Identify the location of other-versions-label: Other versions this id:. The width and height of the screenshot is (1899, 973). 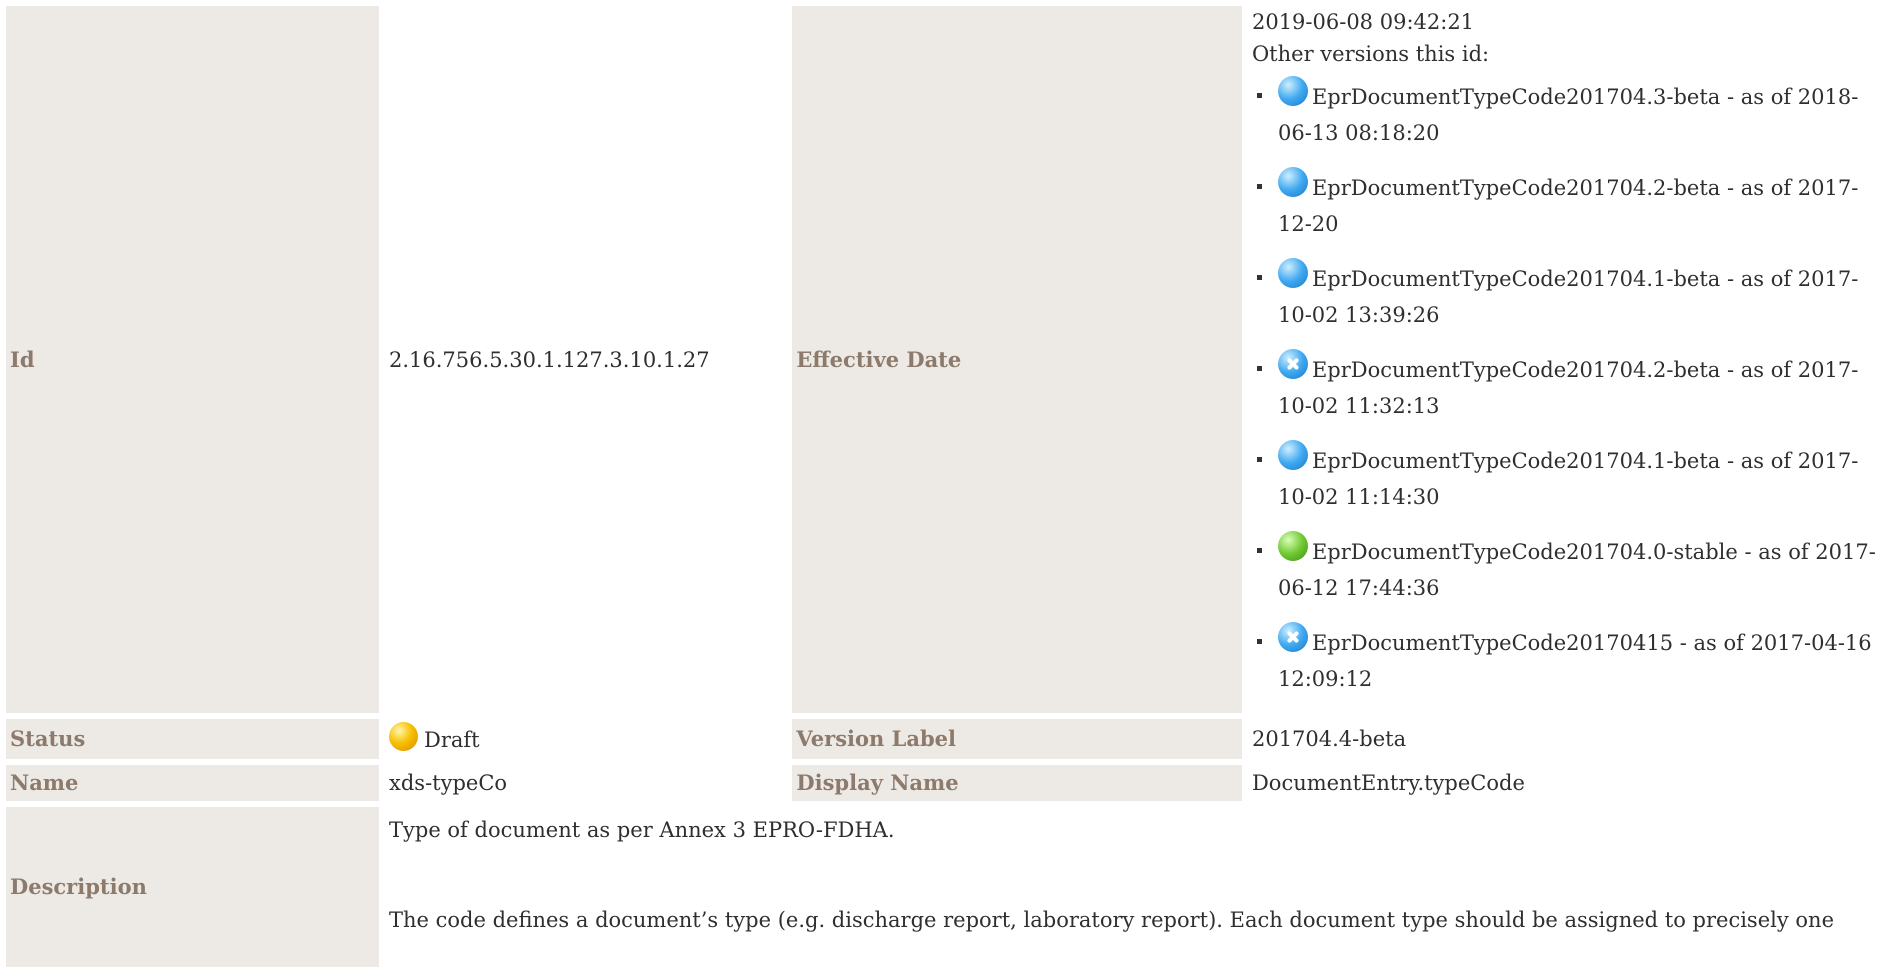
(1370, 54).